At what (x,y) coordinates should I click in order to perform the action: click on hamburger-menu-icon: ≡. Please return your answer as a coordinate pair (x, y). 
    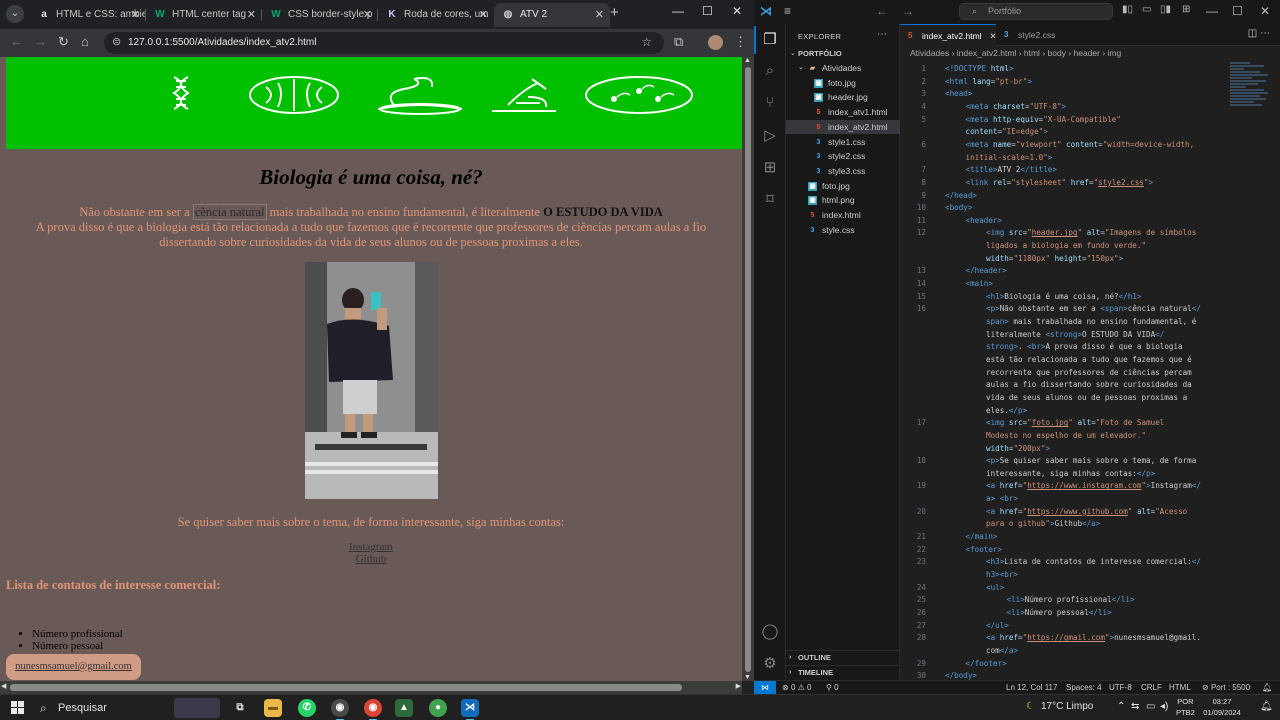
    Looking at the image, I should click on (787, 11).